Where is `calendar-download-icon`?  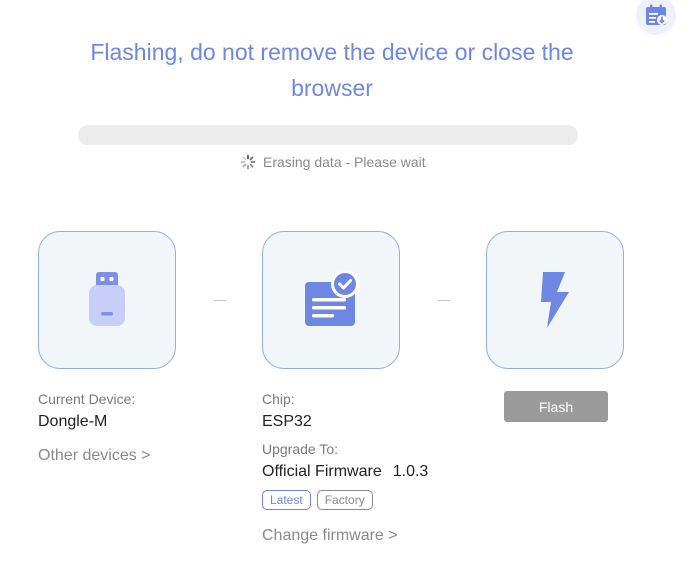 calendar-download-icon is located at coordinates (656, 14).